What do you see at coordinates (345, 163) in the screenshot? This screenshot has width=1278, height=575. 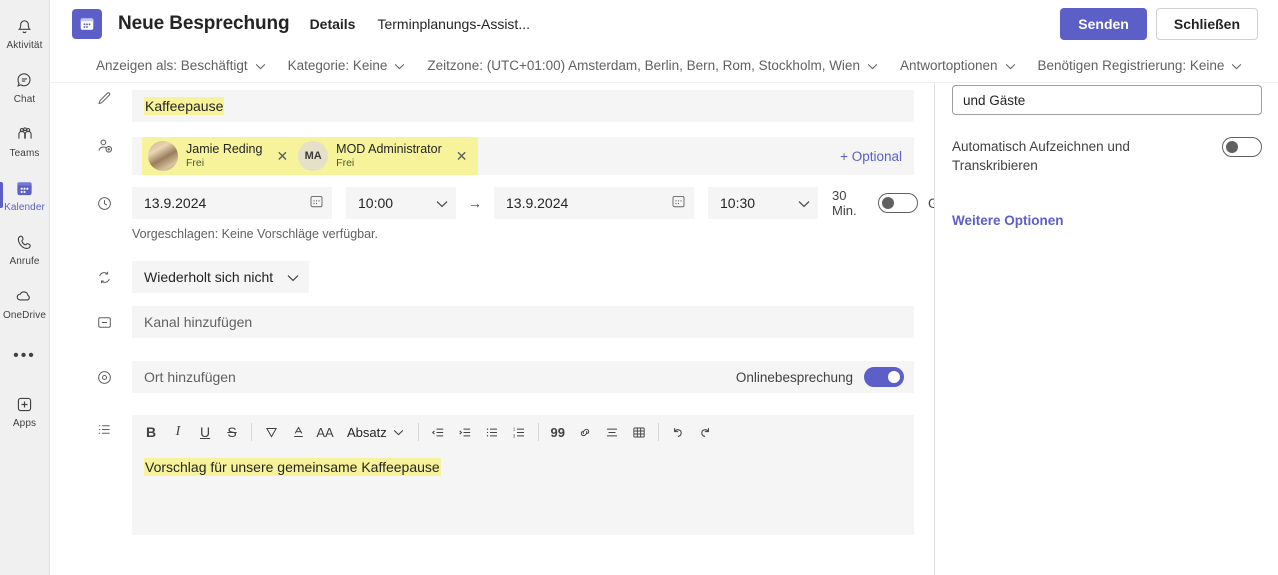 I see `attendee-status: Frei` at bounding box center [345, 163].